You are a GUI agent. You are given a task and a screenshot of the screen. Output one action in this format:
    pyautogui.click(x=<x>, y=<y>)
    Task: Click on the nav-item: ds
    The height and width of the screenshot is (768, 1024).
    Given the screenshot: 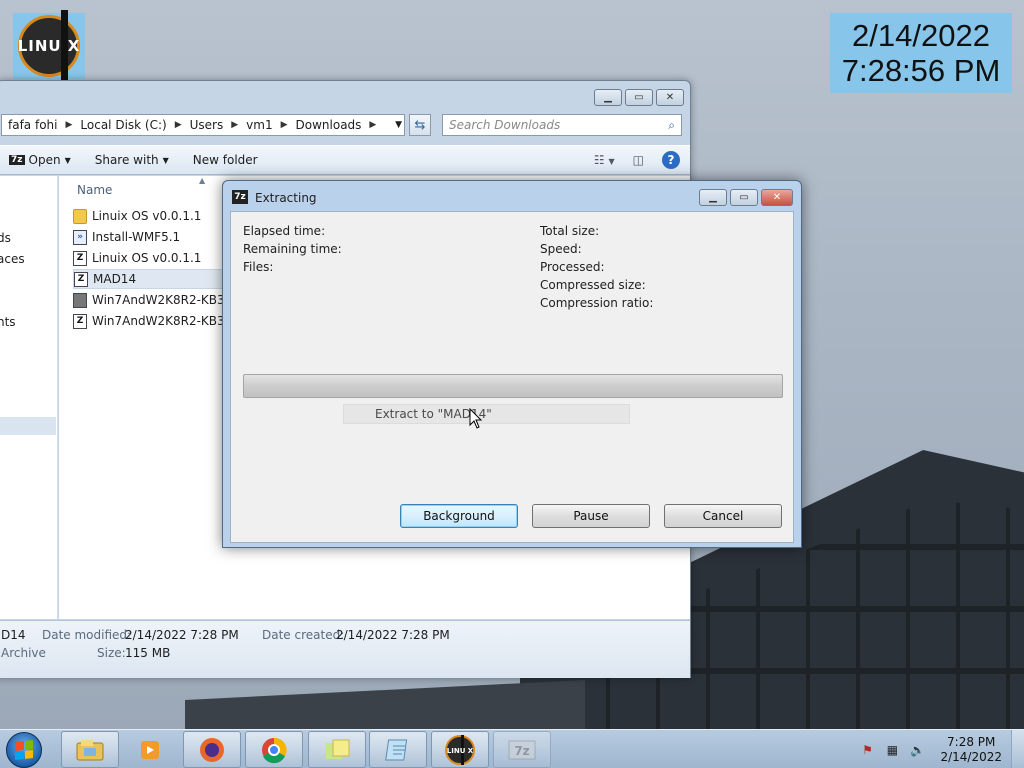 What is the action you would take?
    pyautogui.click(x=5, y=238)
    